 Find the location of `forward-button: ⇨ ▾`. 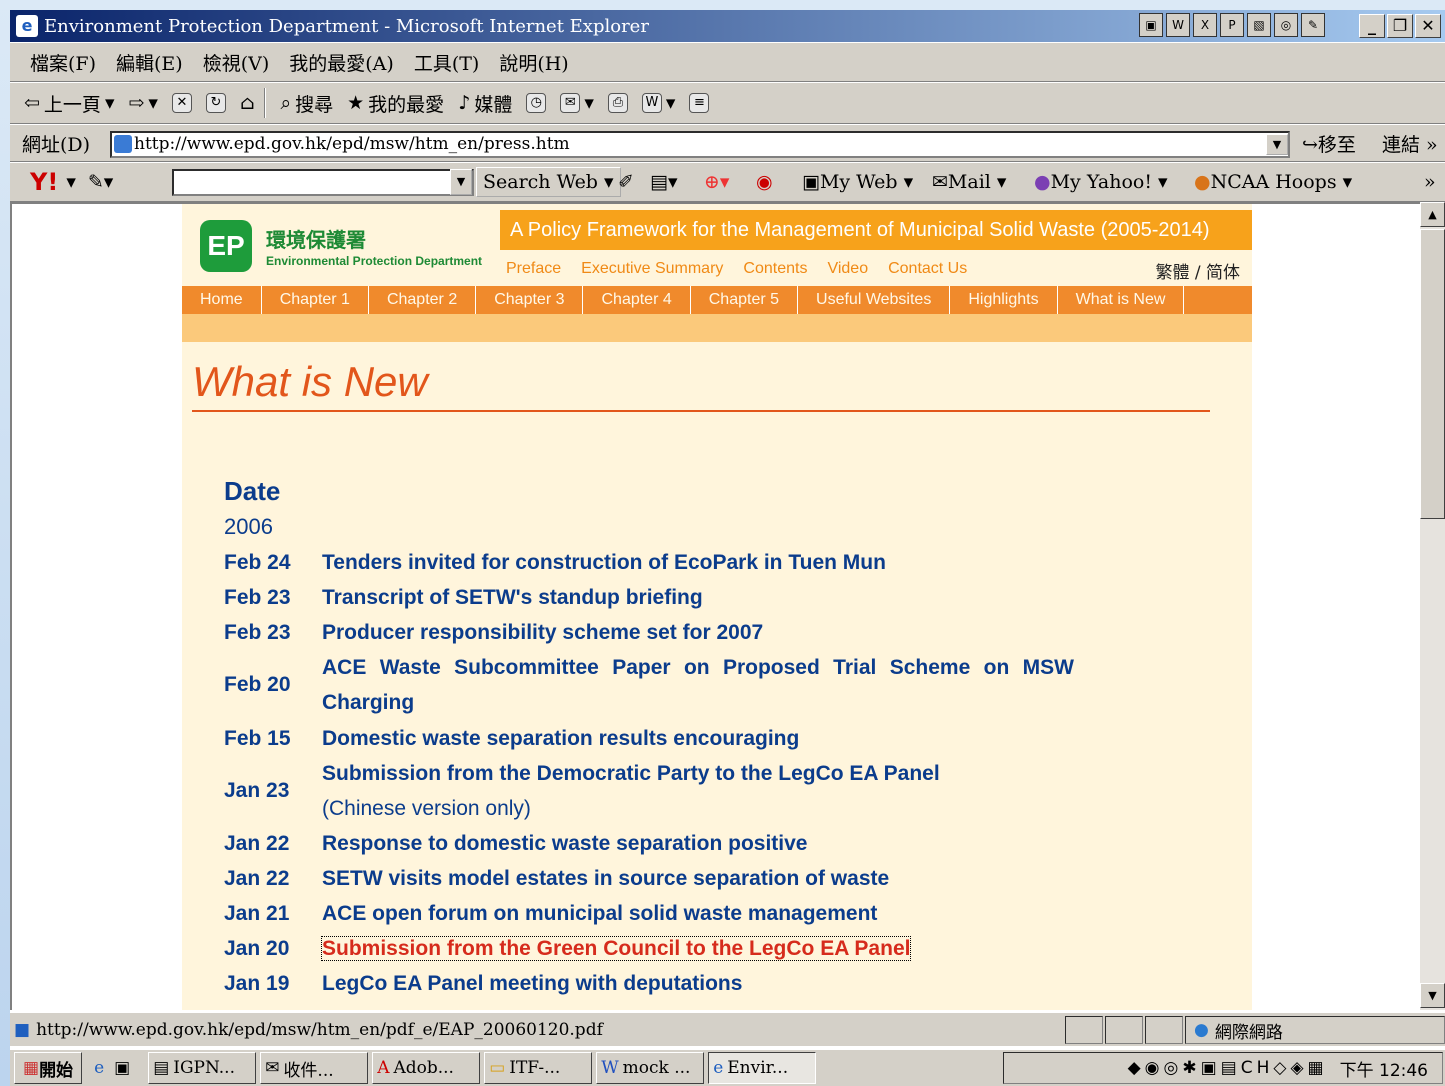

forward-button: ⇨ ▾ is located at coordinates (142, 103).